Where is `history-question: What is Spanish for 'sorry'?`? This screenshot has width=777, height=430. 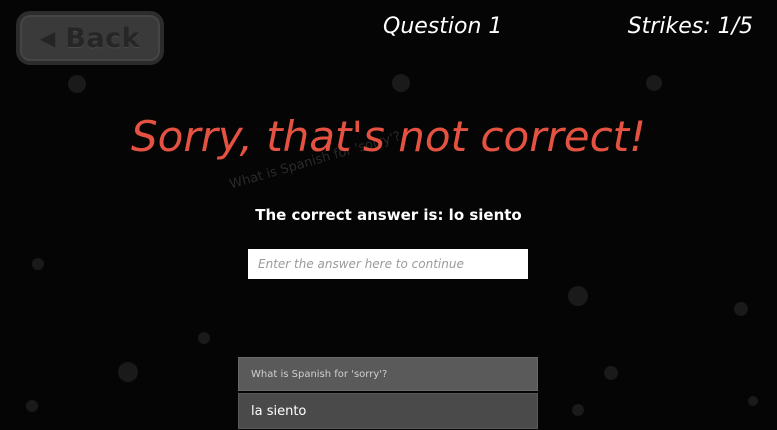 history-question: What is Spanish for 'sorry'? is located at coordinates (388, 374).